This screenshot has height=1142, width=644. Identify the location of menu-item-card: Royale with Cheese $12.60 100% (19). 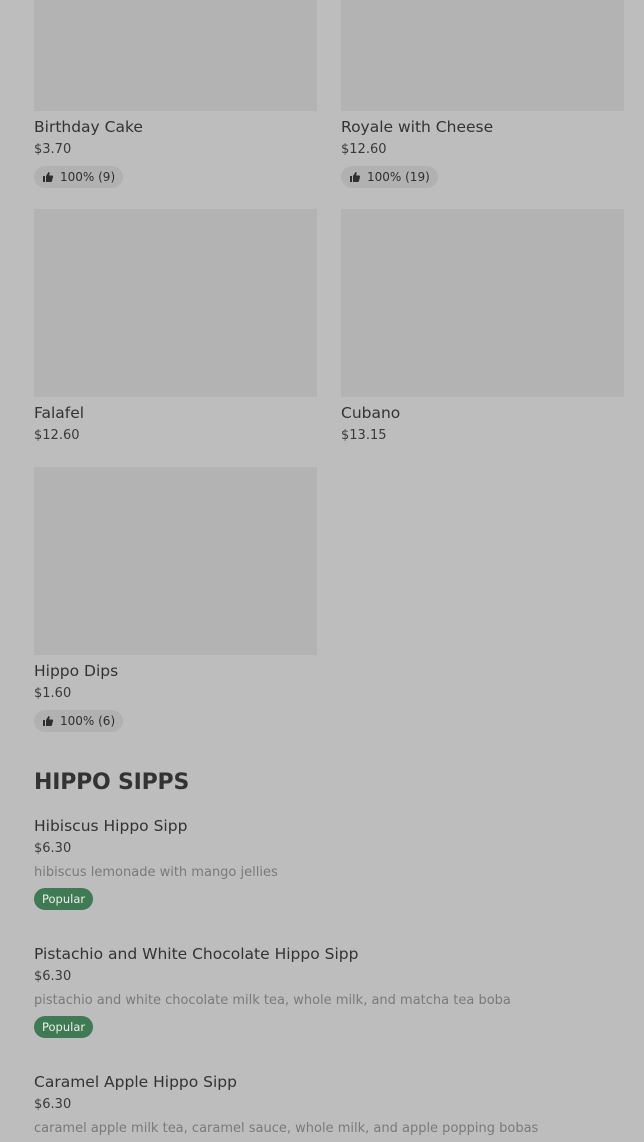
(482, 94).